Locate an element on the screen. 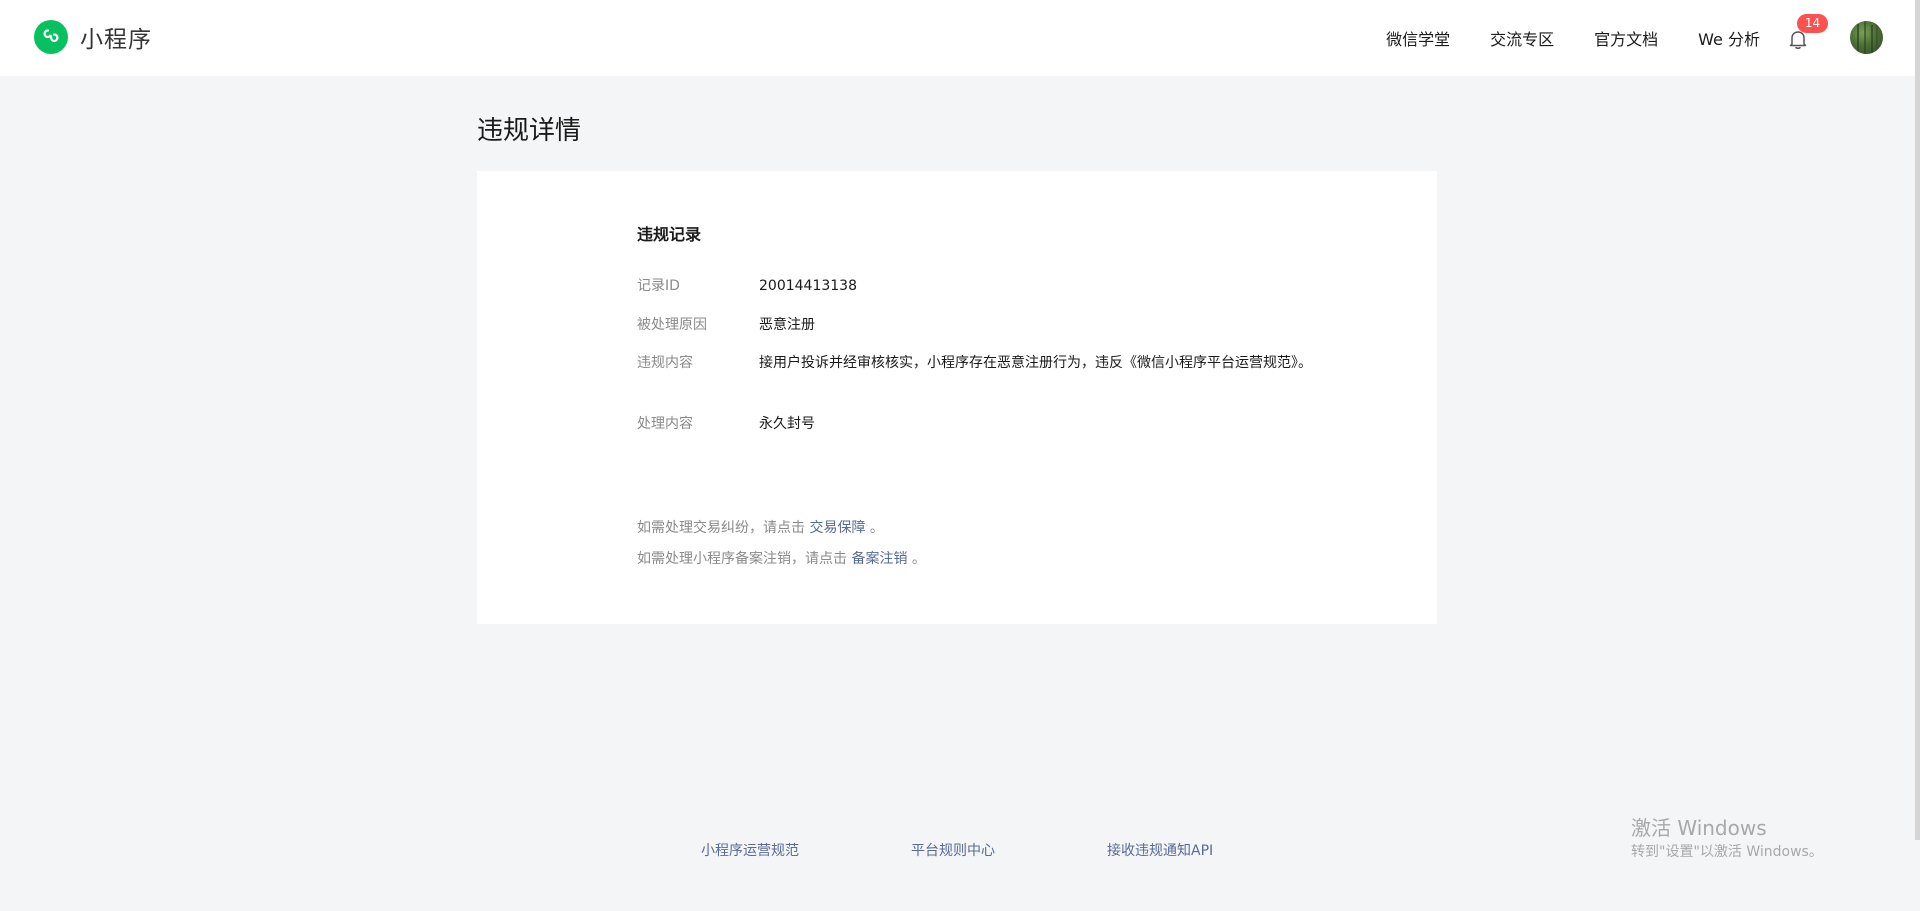 This screenshot has width=1920, height=911. top-nav: 微信学堂 交流专区 官方文档 We 分析 is located at coordinates (1553, 38).